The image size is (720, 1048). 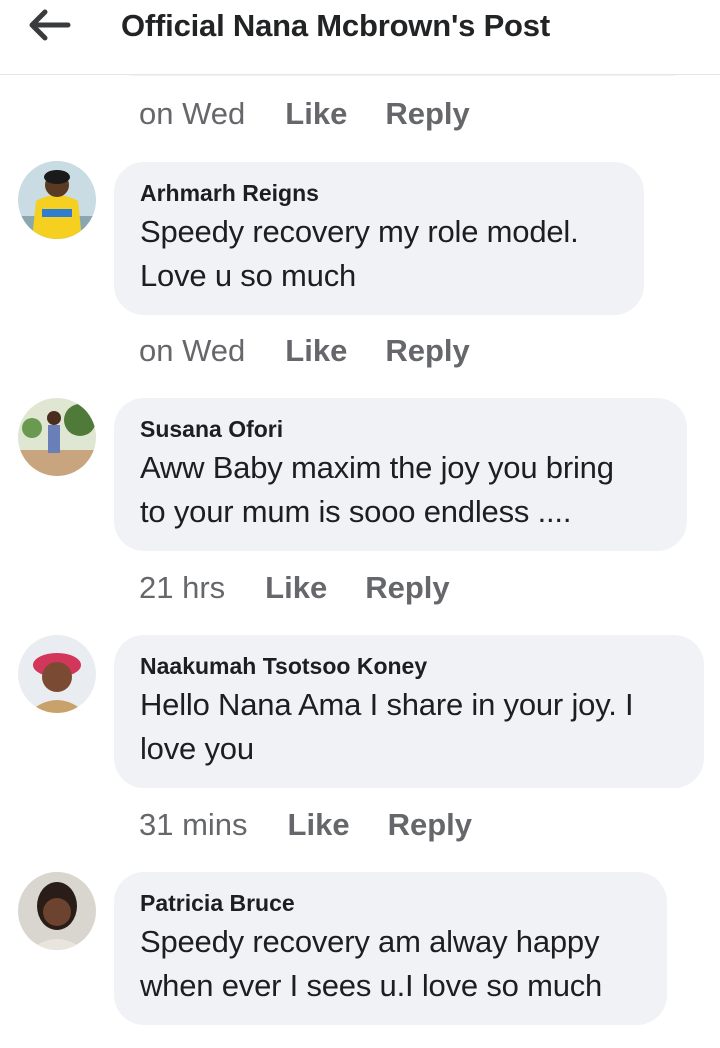 What do you see at coordinates (378, 193) in the screenshot?
I see `comment-author: Arhmarh Reigns` at bounding box center [378, 193].